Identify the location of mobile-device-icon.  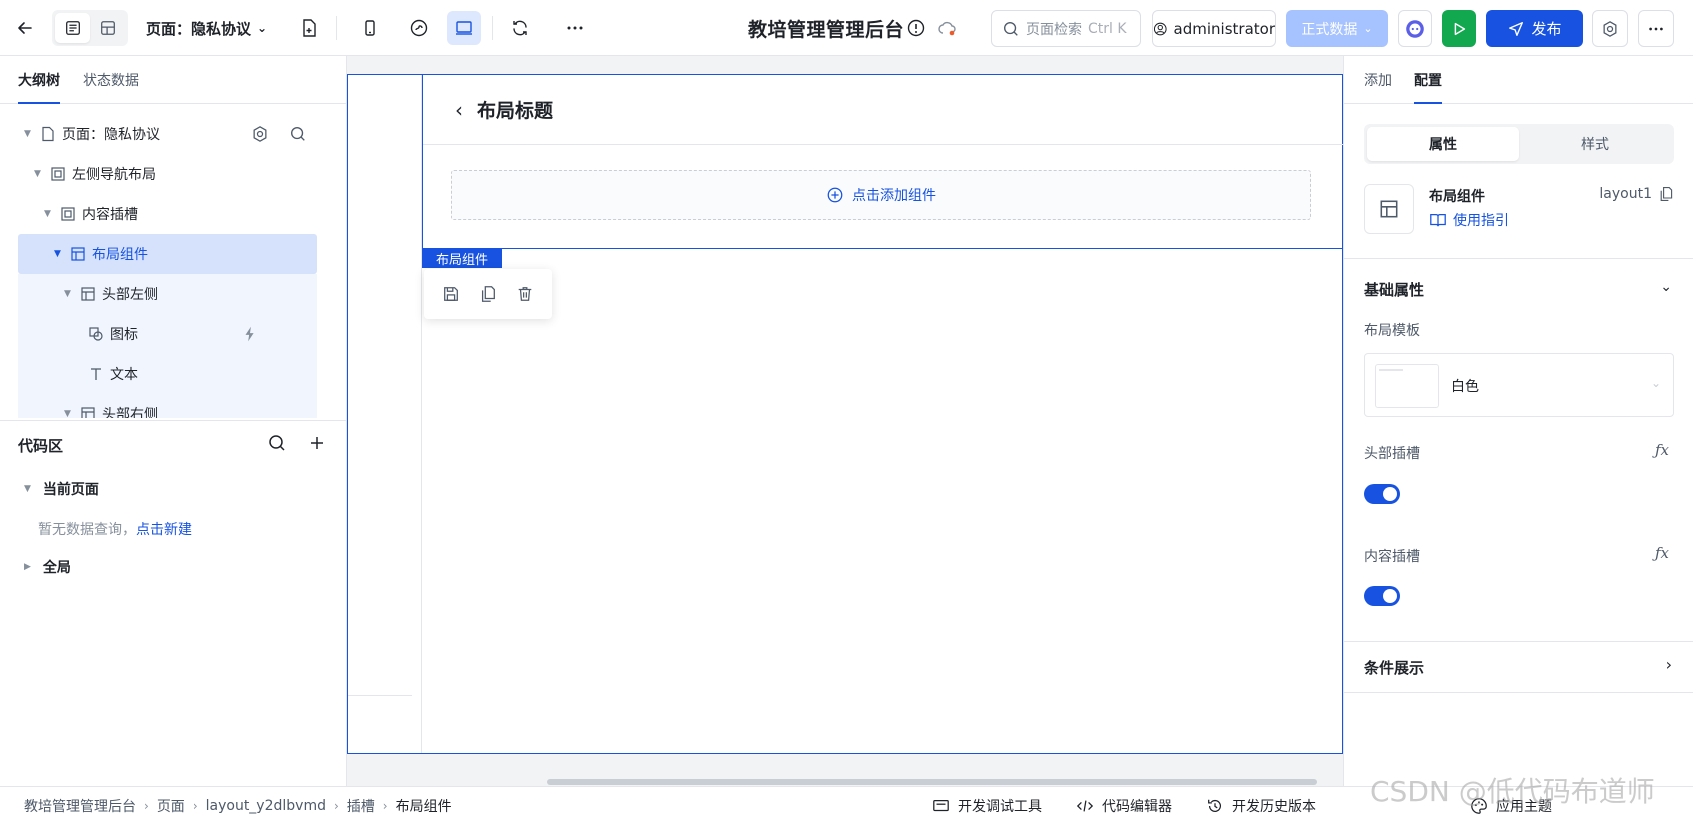
(370, 28).